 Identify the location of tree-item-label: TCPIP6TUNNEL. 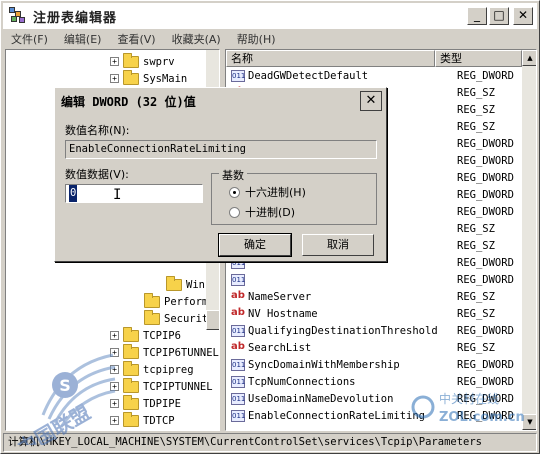
(181, 352).